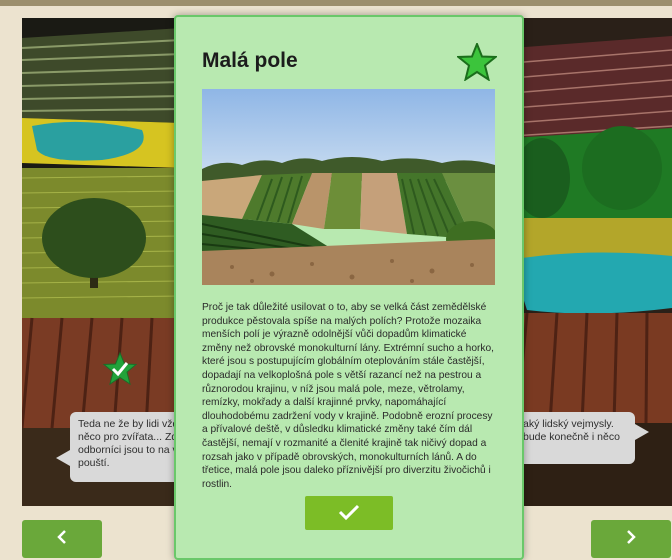 The height and width of the screenshot is (560, 672). I want to click on chevron-right-icon, so click(631, 539).